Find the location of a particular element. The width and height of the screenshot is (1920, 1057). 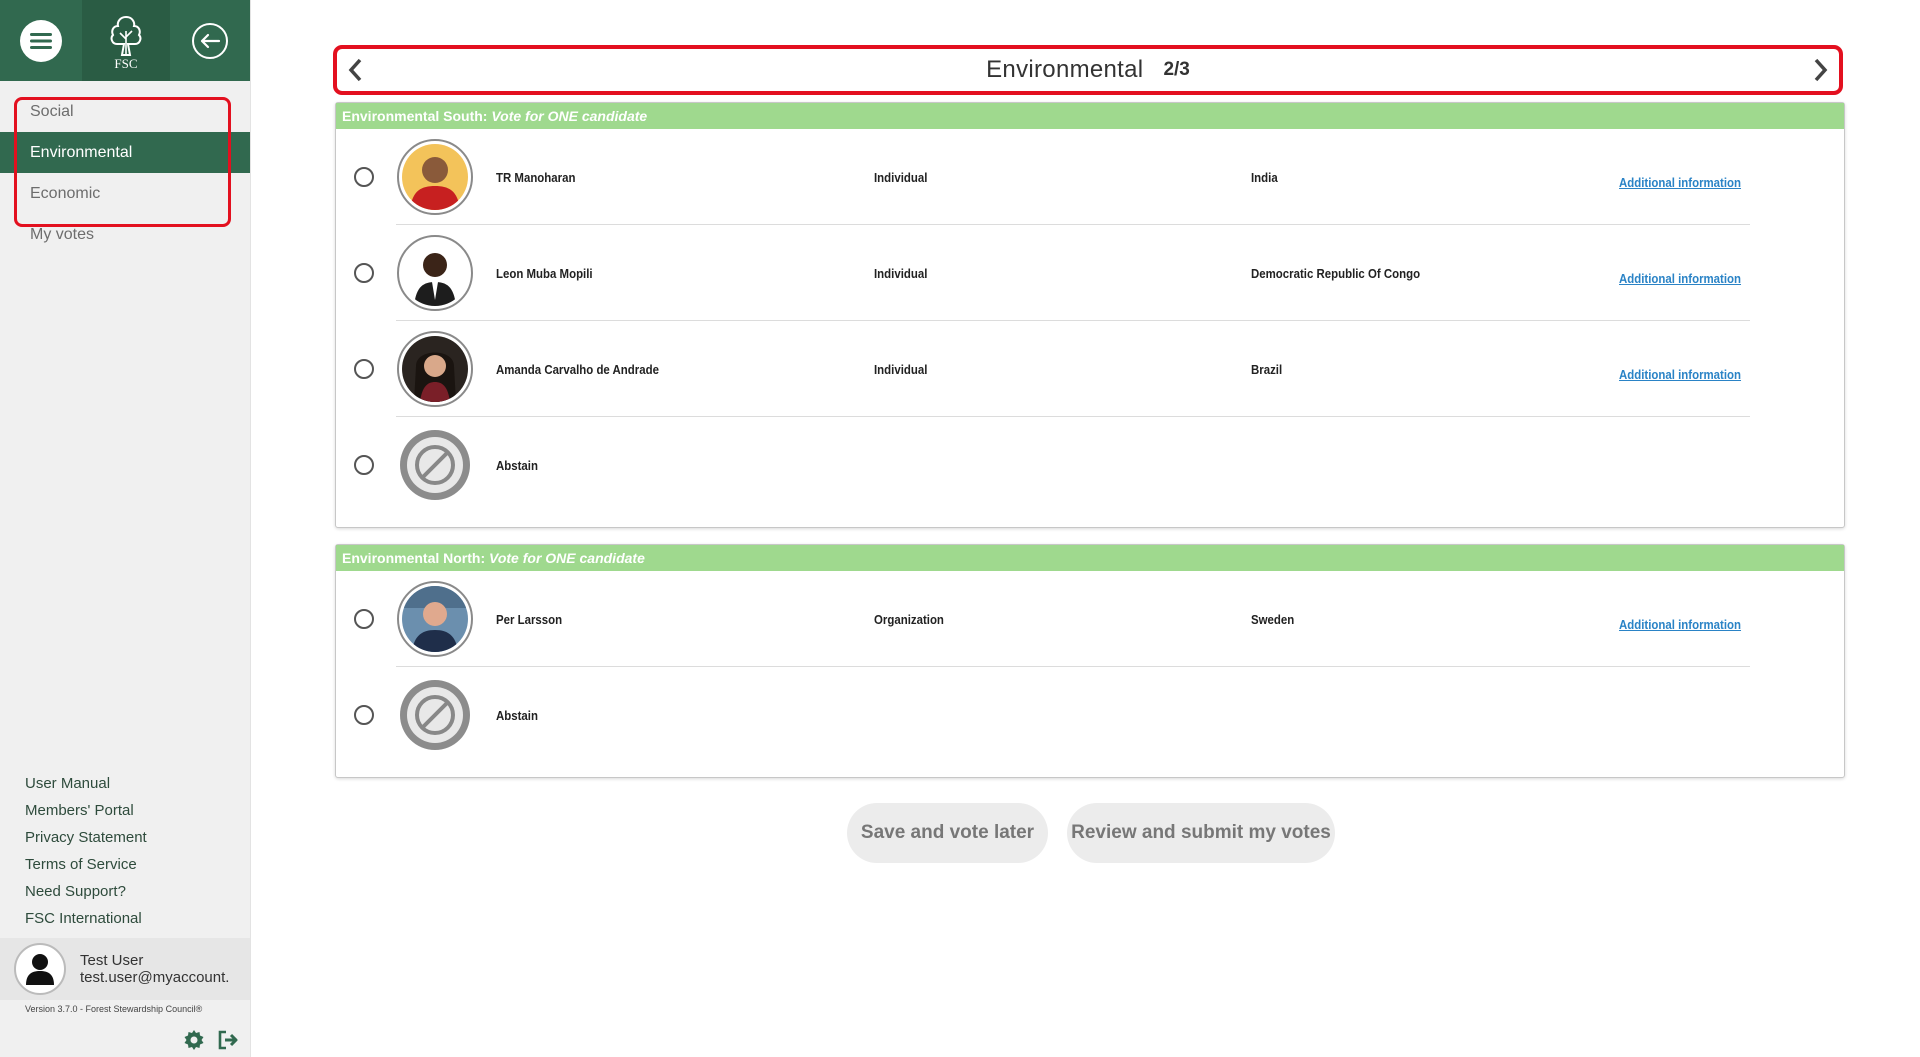

link-terms-of-service: Terms of Service is located at coordinates (86, 864).